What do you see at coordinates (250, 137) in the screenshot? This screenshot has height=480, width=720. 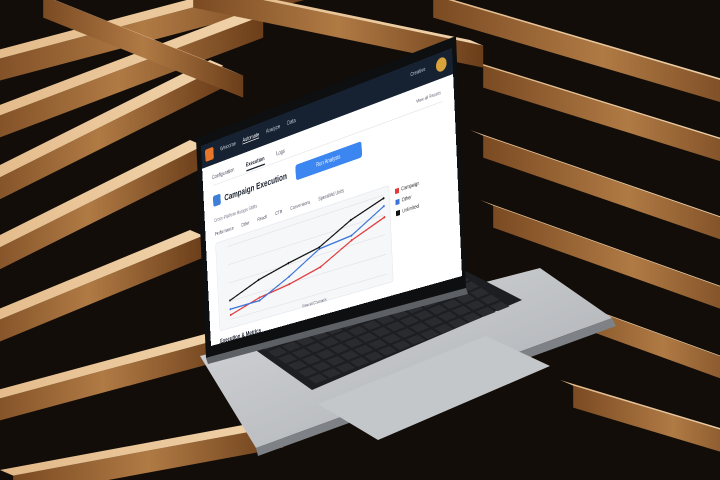 I see `nav-item-automate: Automate` at bounding box center [250, 137].